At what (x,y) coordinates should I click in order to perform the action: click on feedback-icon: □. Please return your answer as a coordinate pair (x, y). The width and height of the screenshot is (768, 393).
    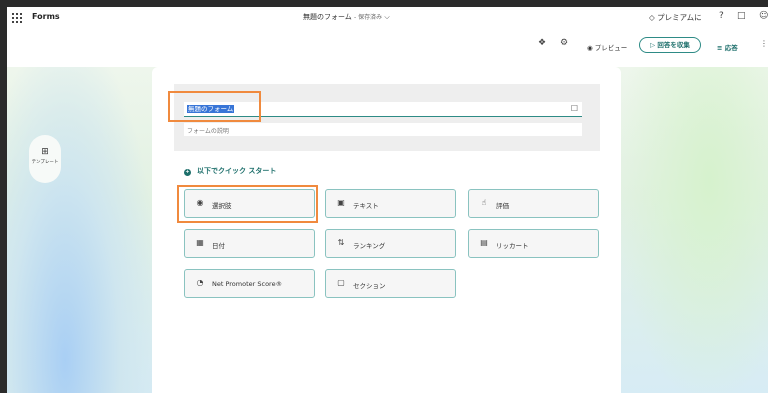
    Looking at the image, I should click on (741, 16).